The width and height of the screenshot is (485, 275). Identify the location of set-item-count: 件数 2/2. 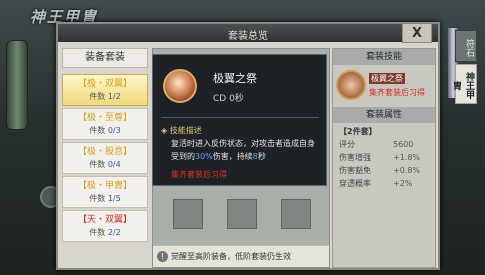
(105, 232).